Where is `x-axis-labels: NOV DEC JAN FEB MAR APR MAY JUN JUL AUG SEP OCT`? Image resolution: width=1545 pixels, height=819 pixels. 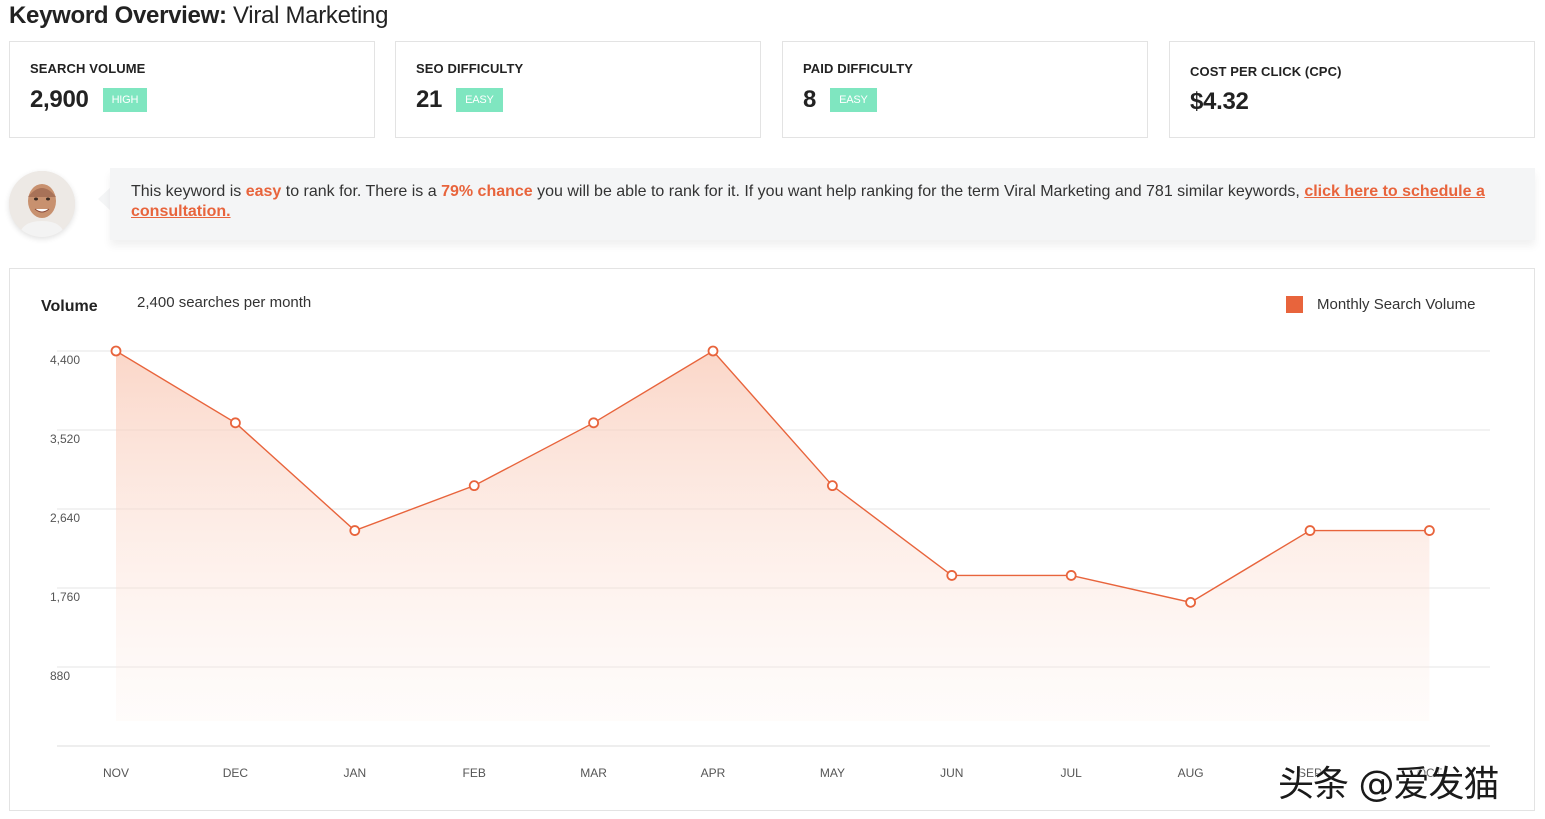
x-axis-labels: NOV DEC JAN FEB MAR APR MAY JUN JUL AUG SEP OCT is located at coordinates (773, 773).